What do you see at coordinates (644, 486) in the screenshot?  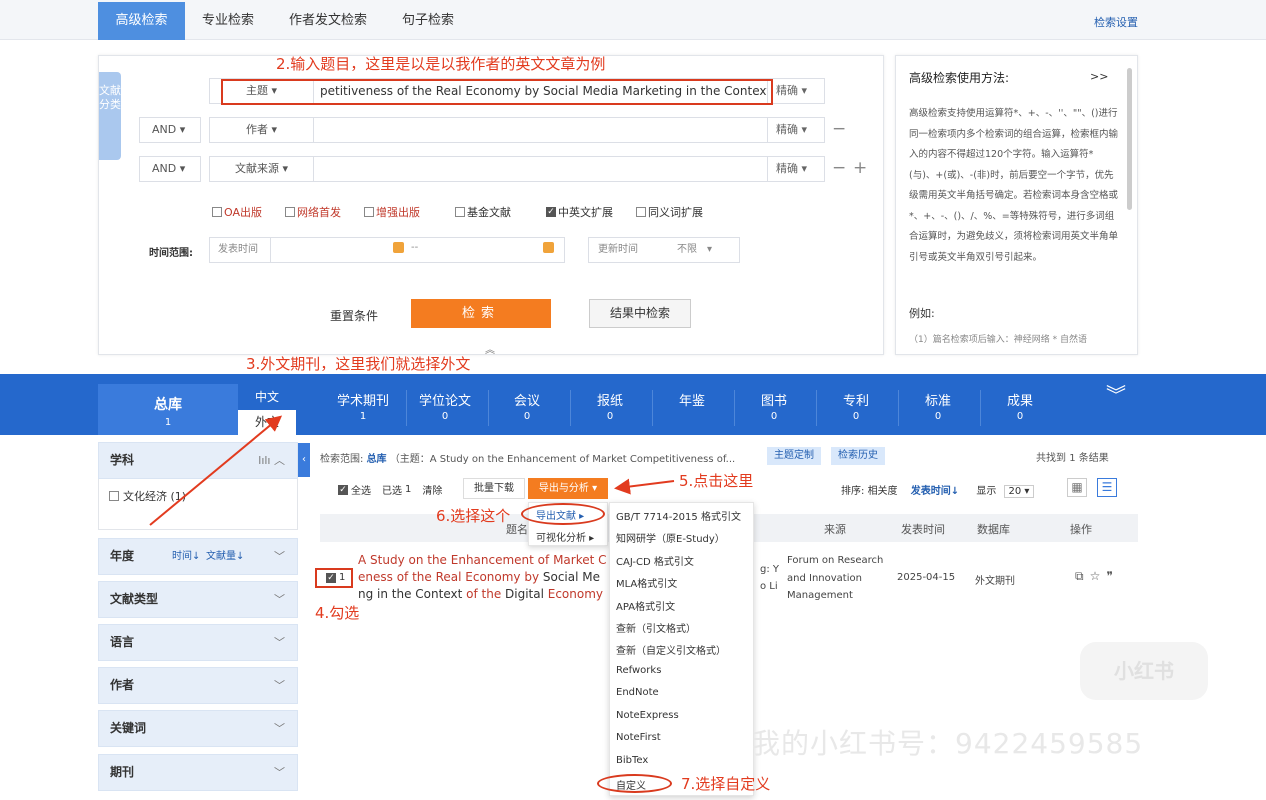 I see `arrow-to-export-button` at bounding box center [644, 486].